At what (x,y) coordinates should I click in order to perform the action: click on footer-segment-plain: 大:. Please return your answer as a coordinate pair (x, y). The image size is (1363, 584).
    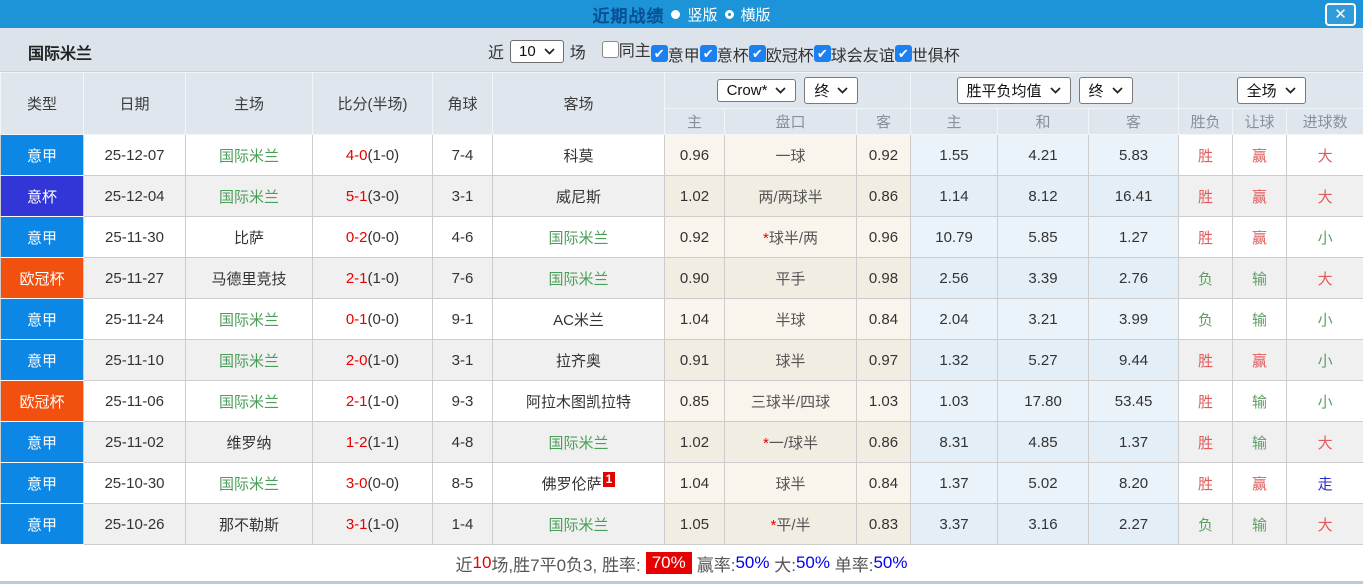
    Looking at the image, I should click on (782, 565).